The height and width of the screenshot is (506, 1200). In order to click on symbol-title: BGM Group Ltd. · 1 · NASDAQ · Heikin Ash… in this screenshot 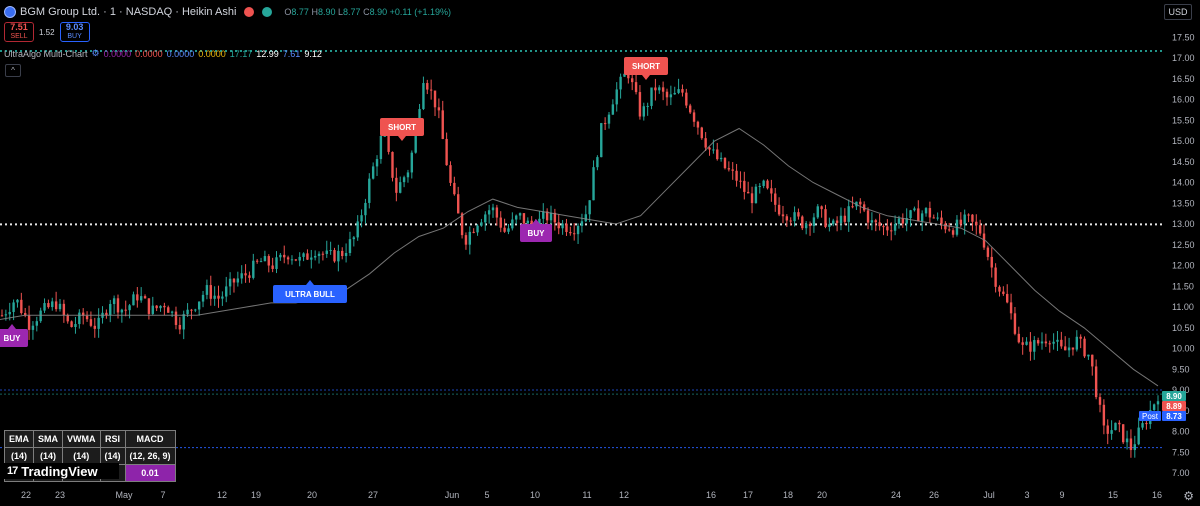, I will do `click(128, 12)`.